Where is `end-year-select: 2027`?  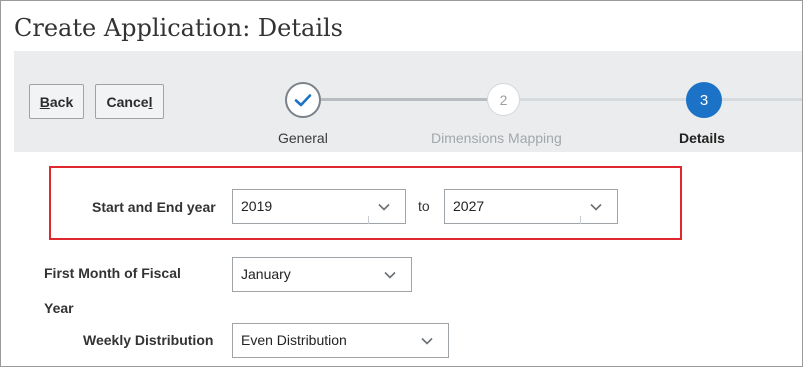 end-year-select: 2027 is located at coordinates (531, 206).